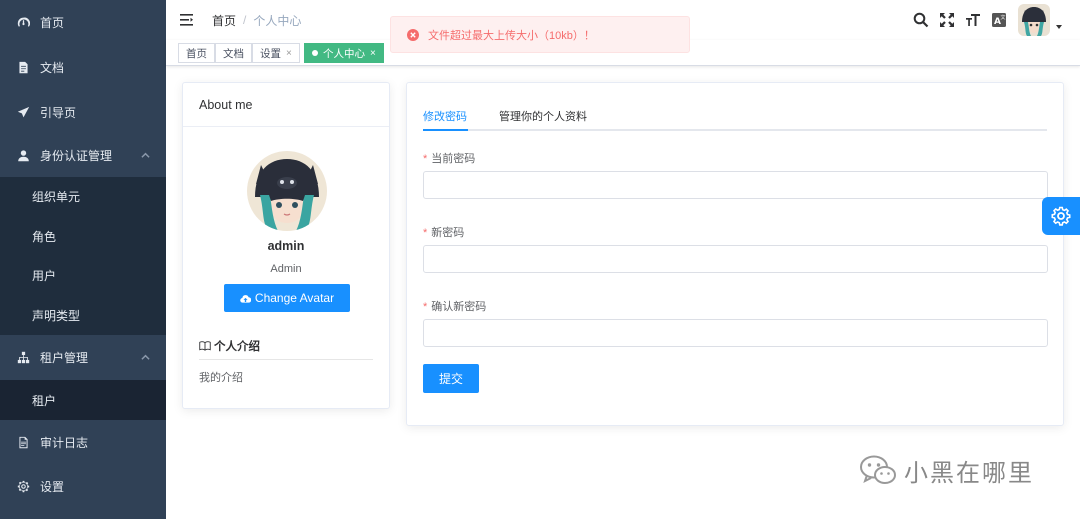 This screenshot has width=1080, height=519. Describe the element at coordinates (83, 197) in the screenshot. I see `sidebar-item-org-units: 组织单元` at that location.